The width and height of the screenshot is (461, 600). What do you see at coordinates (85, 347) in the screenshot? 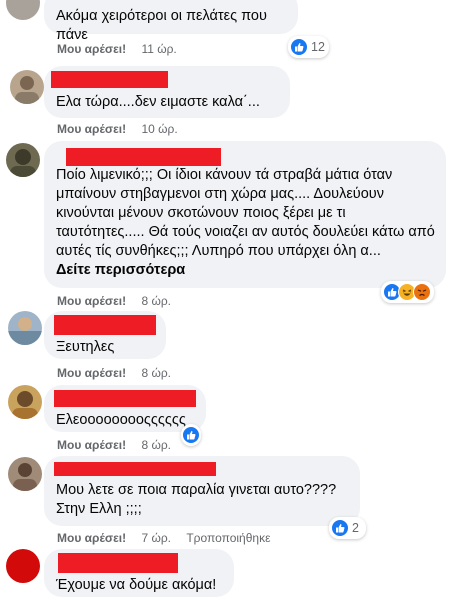
I see `comment-text: Ξευτηλες` at bounding box center [85, 347].